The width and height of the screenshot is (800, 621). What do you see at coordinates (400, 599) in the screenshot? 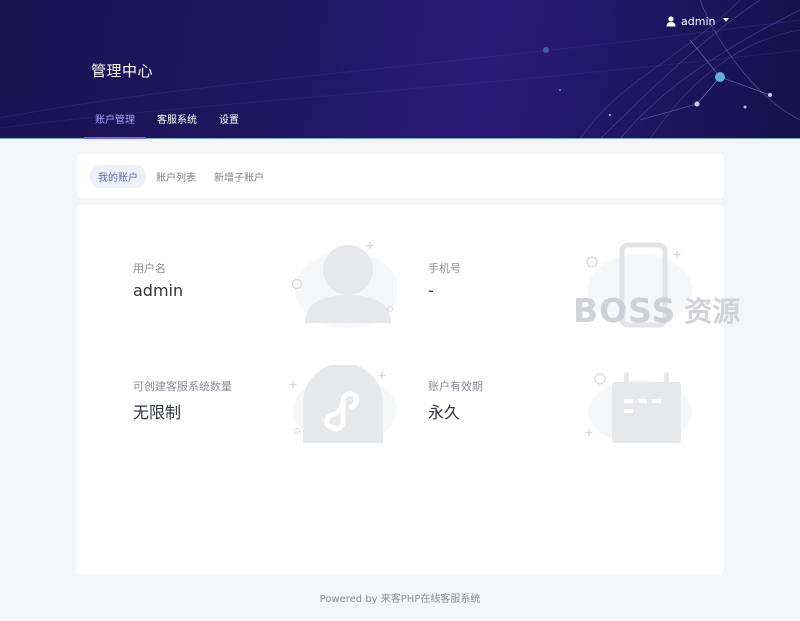
I see `footer-powered-by: Powered by 来客PHP在线客服系统` at bounding box center [400, 599].